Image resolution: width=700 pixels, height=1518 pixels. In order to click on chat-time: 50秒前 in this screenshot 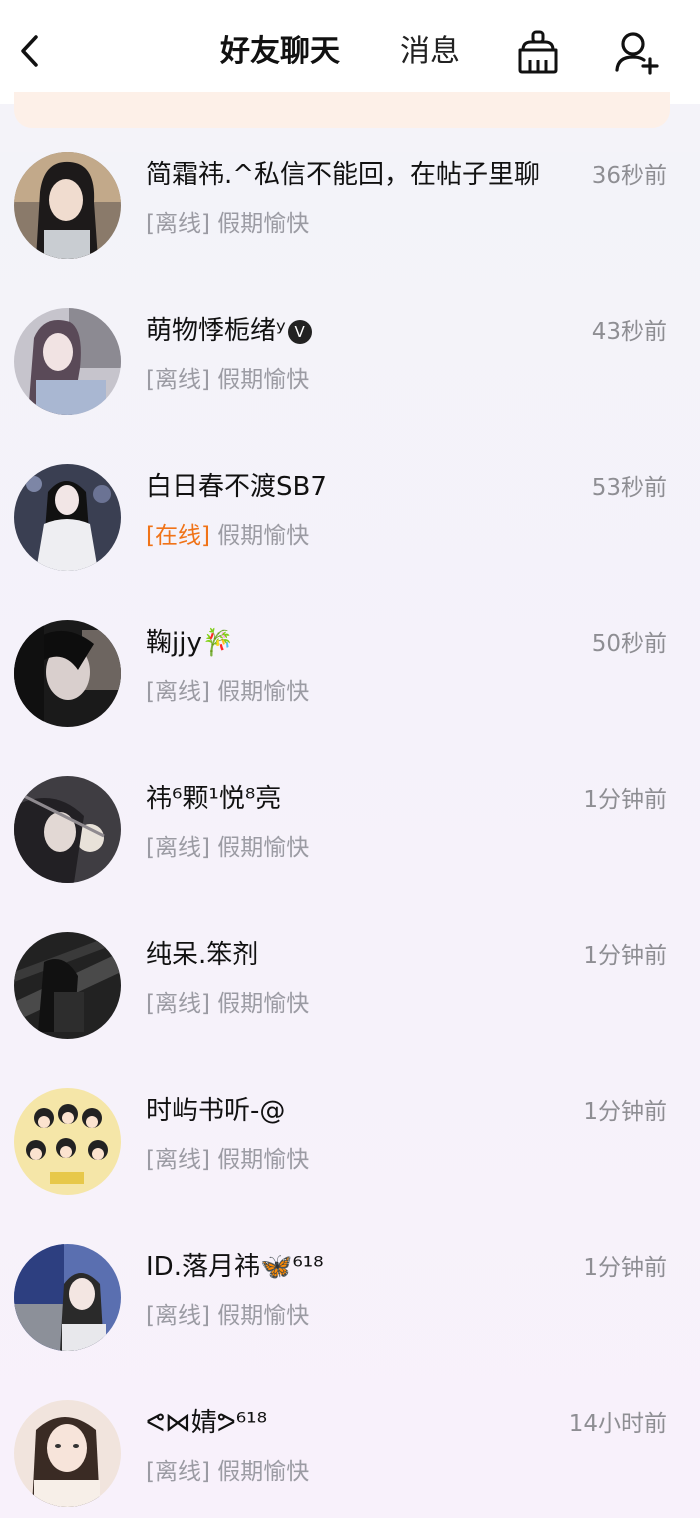, I will do `click(629, 644)`.